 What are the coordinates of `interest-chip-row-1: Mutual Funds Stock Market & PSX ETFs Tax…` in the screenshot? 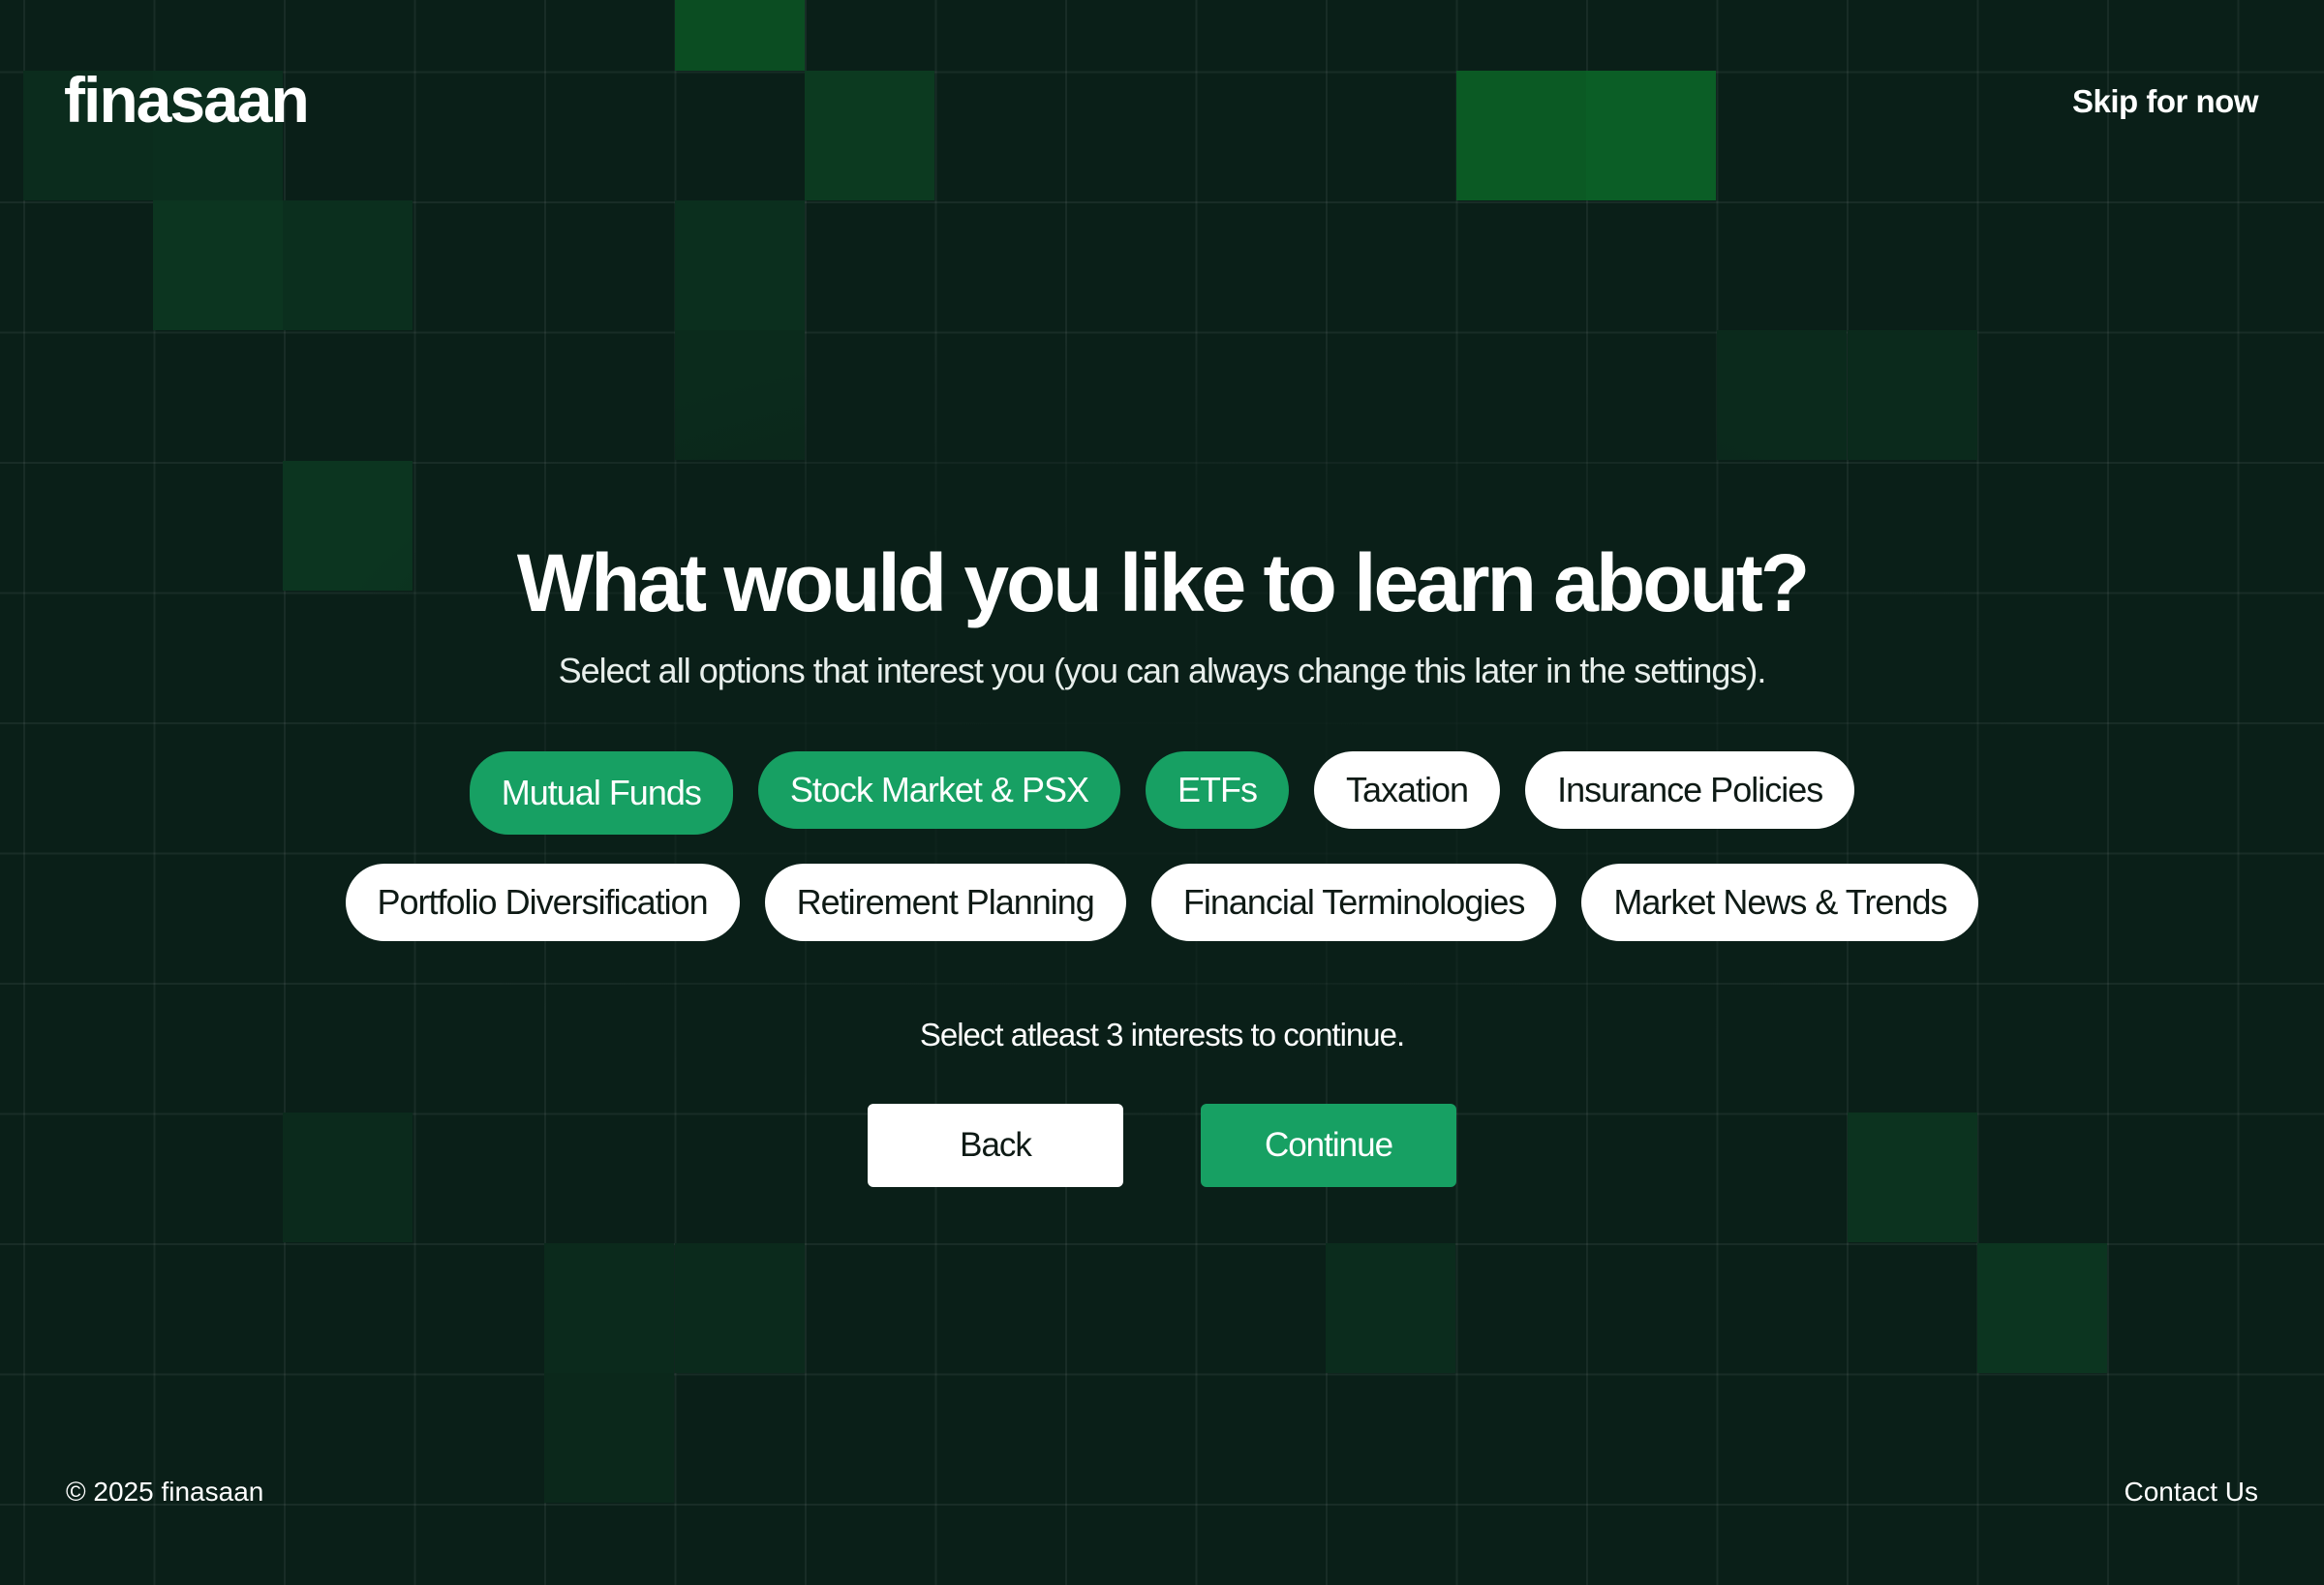 It's located at (1162, 793).